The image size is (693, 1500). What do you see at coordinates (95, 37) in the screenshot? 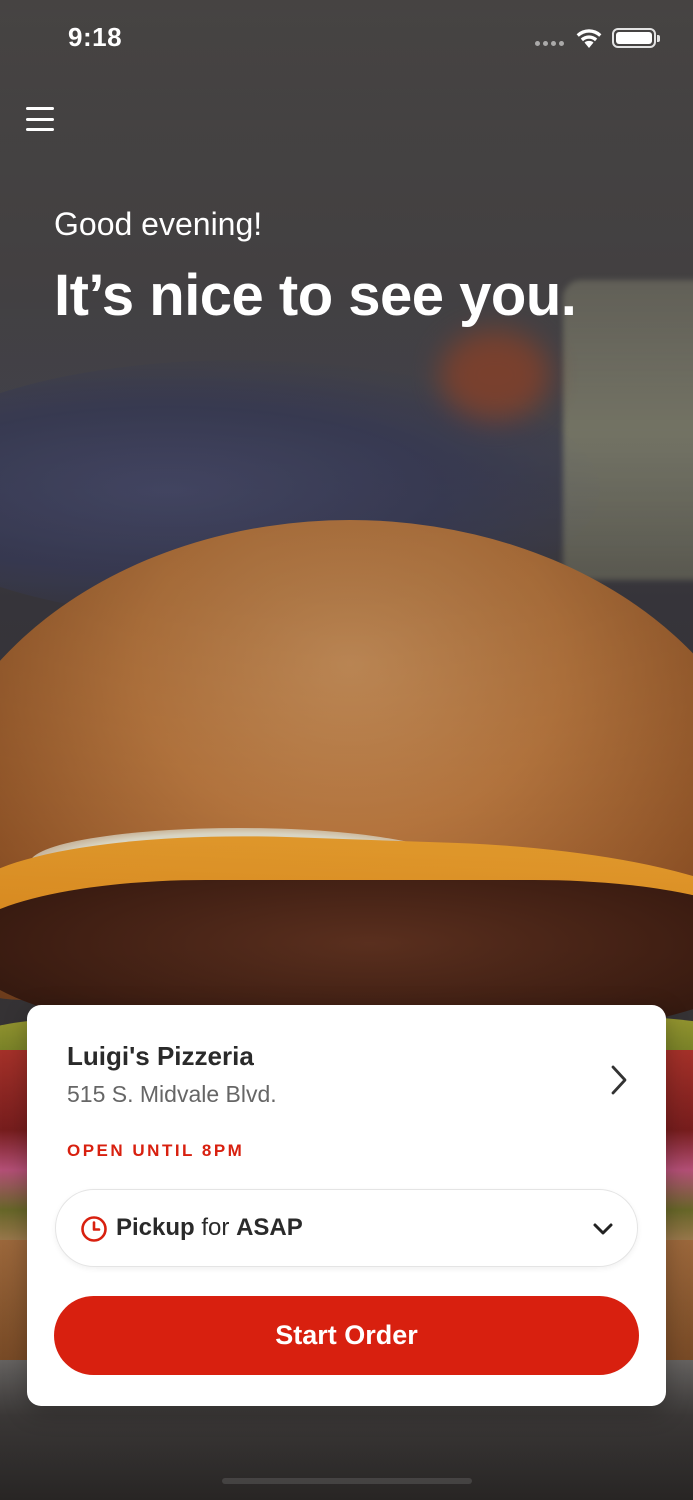
I see `status-time: 9:18` at bounding box center [95, 37].